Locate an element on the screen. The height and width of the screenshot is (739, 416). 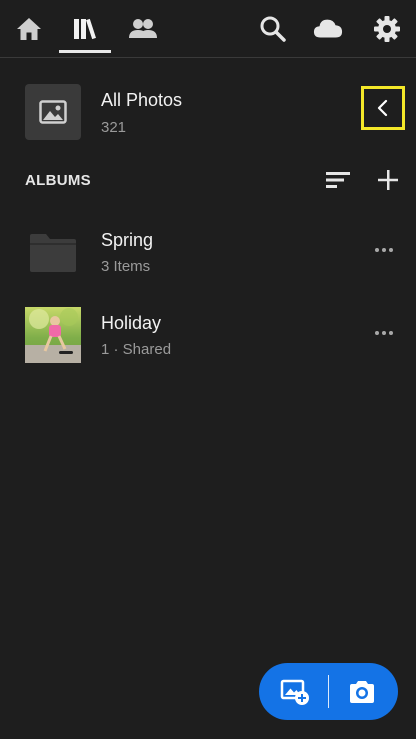
top-nav-bar is located at coordinates (208, 29).